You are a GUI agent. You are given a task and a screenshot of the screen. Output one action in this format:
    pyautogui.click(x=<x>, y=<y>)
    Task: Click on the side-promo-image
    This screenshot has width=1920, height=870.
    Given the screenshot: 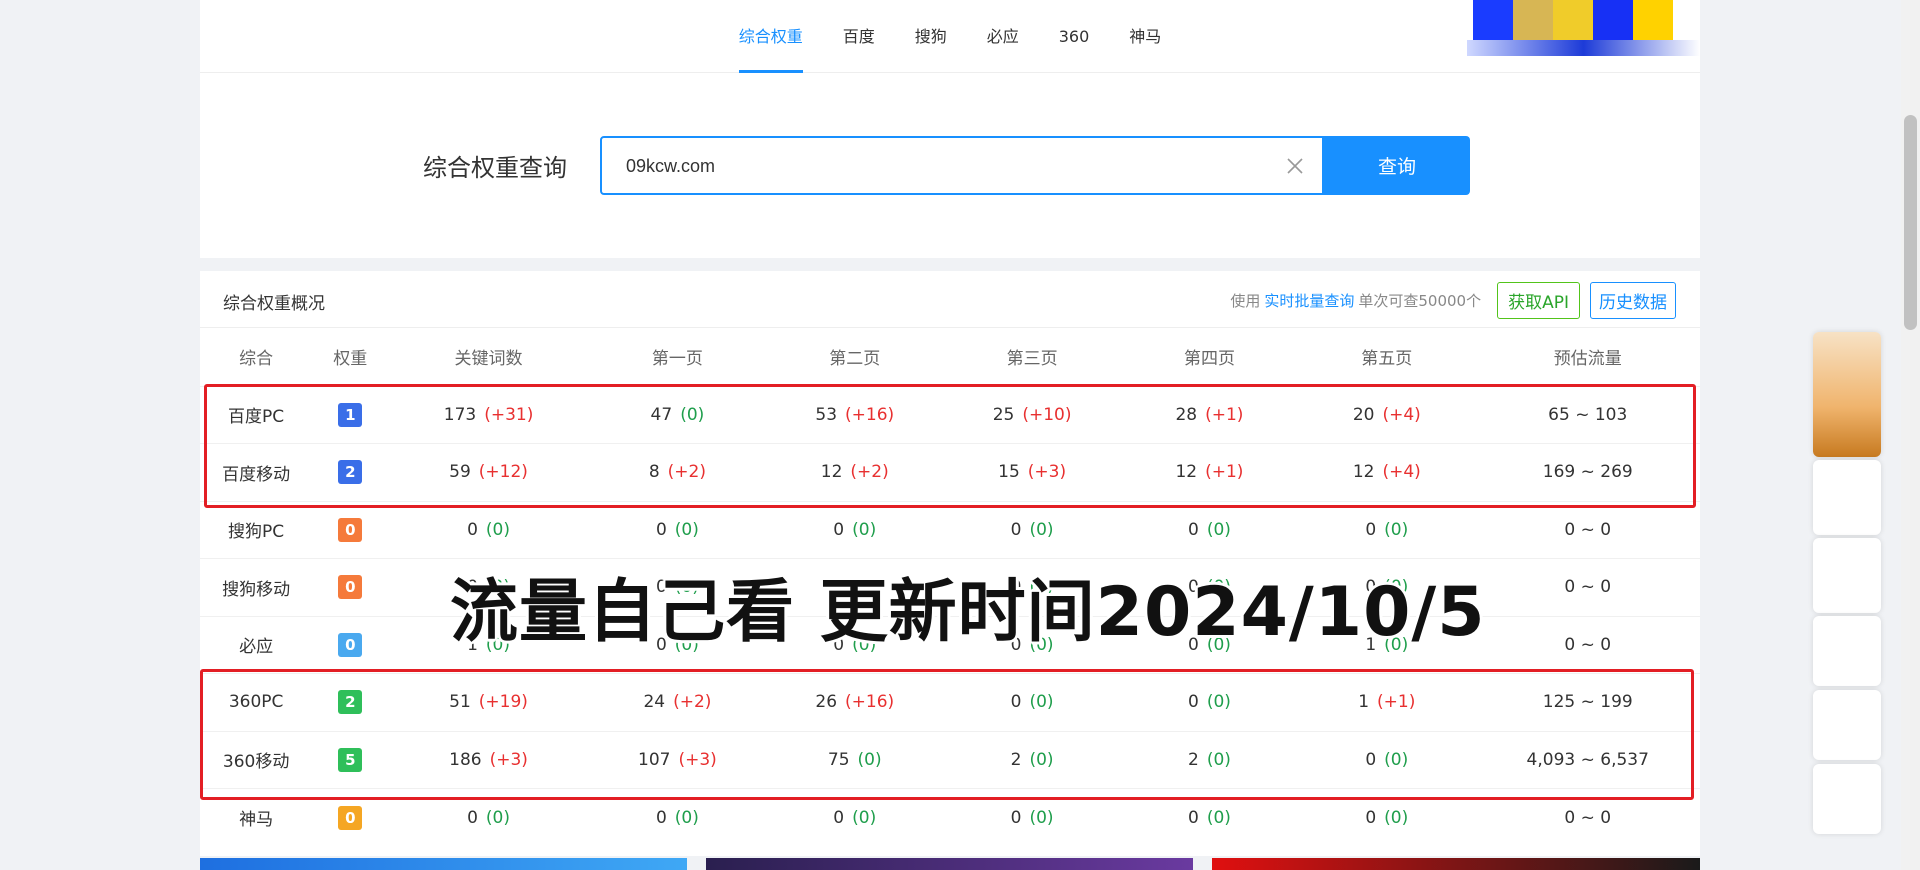 What is the action you would take?
    pyautogui.click(x=1847, y=394)
    